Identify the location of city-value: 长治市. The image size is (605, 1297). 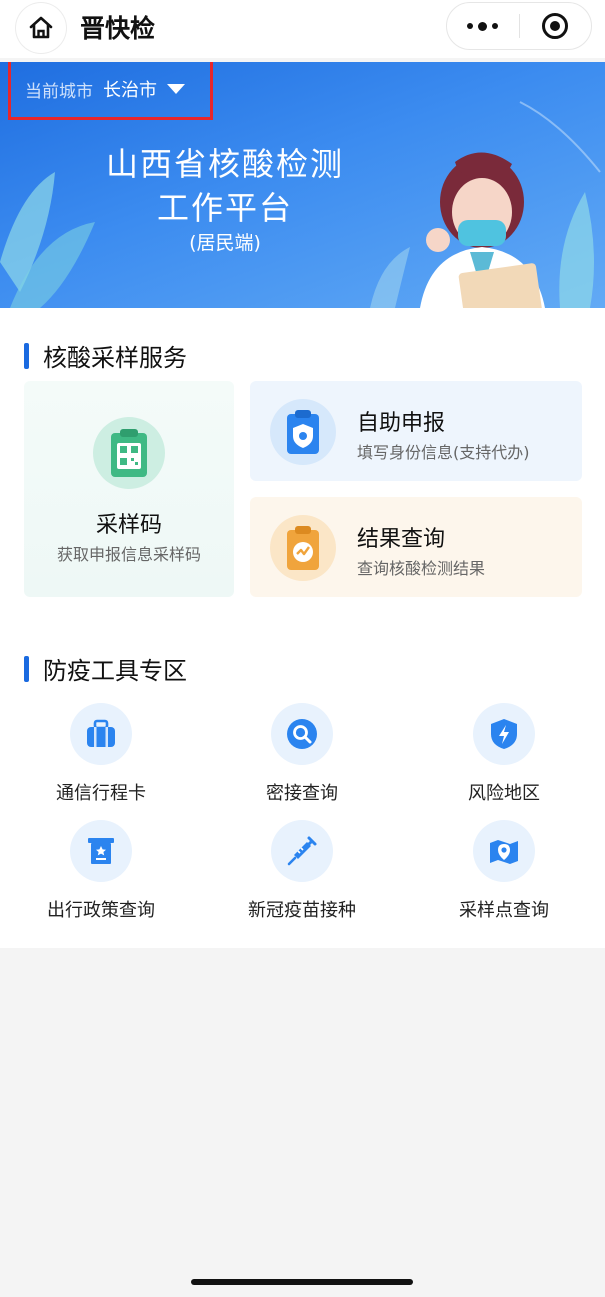
(130, 90).